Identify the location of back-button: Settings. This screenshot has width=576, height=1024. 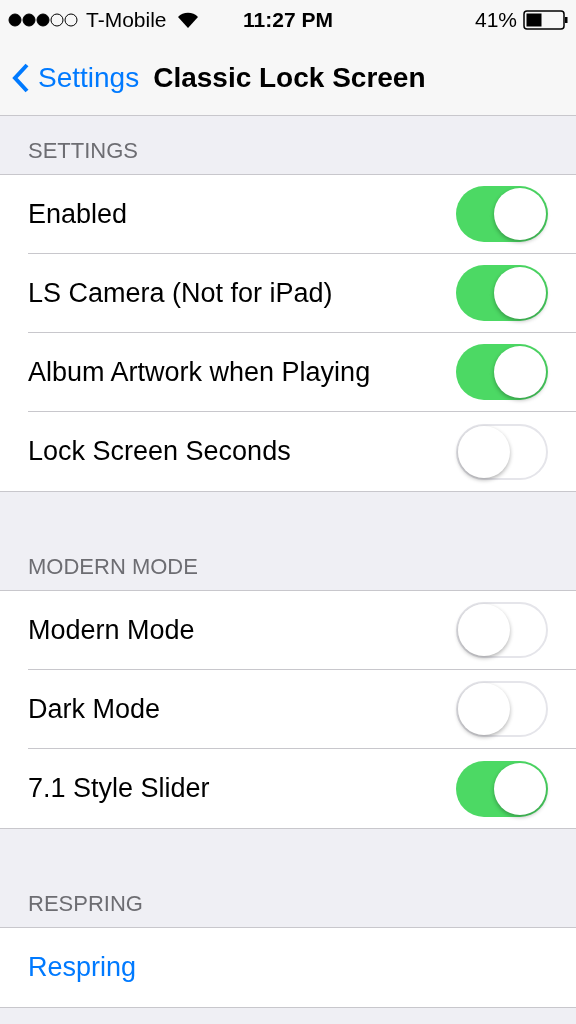
(76, 77).